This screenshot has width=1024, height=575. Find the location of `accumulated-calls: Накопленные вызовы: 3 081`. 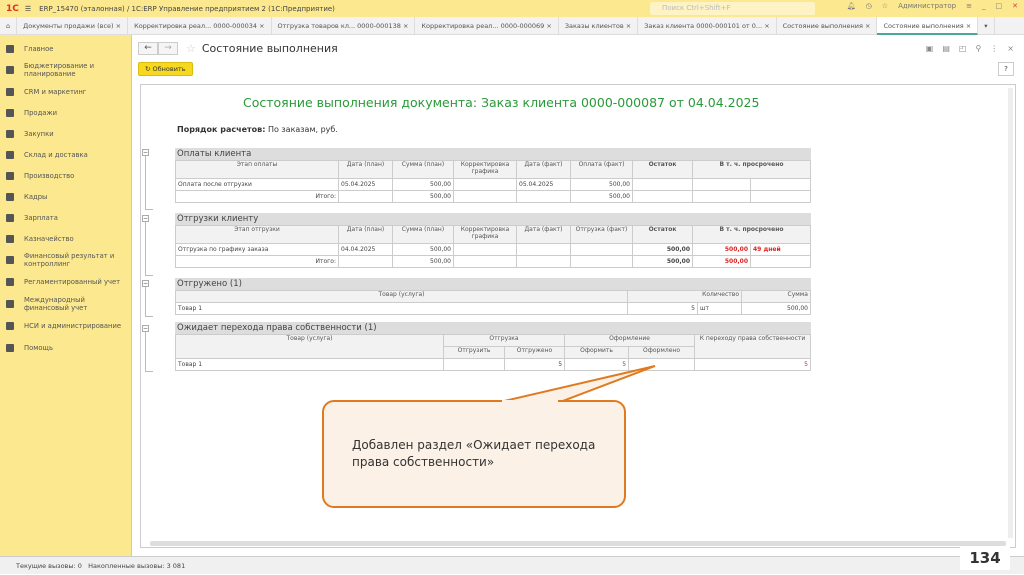

accumulated-calls: Накопленные вызовы: 3 081 is located at coordinates (137, 566).